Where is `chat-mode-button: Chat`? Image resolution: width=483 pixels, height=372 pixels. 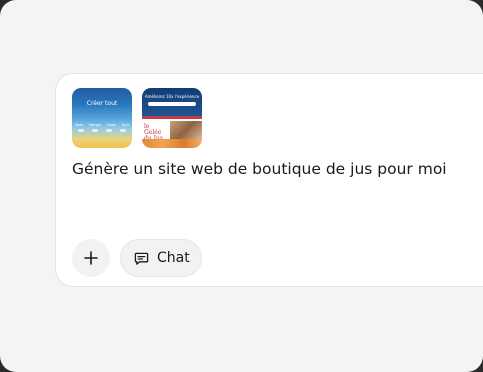 chat-mode-button: Chat is located at coordinates (161, 258).